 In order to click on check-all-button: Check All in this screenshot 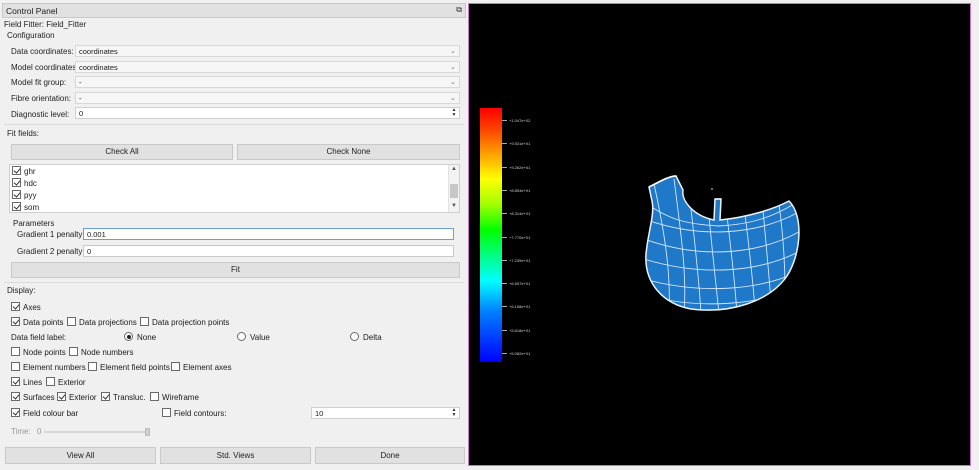, I will do `click(122, 152)`.